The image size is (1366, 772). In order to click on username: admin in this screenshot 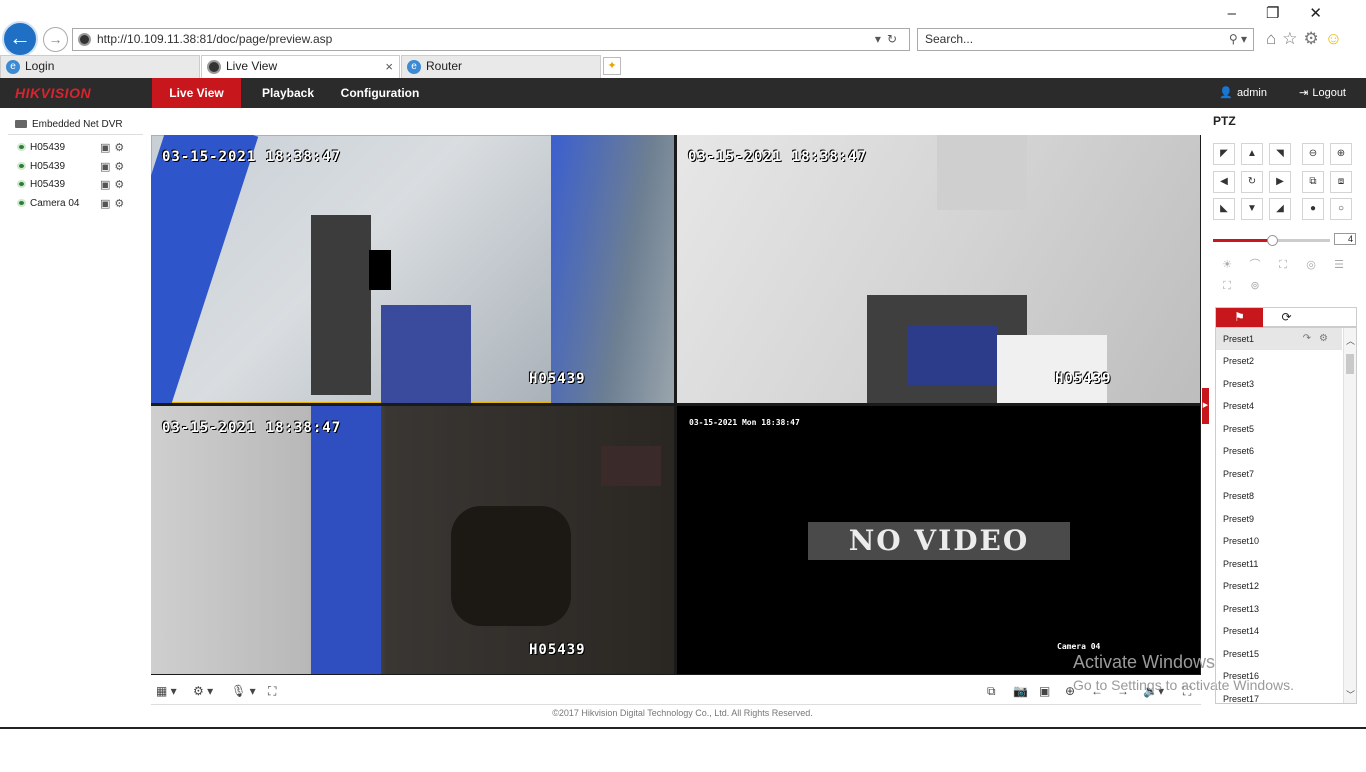, I will do `click(1252, 93)`.